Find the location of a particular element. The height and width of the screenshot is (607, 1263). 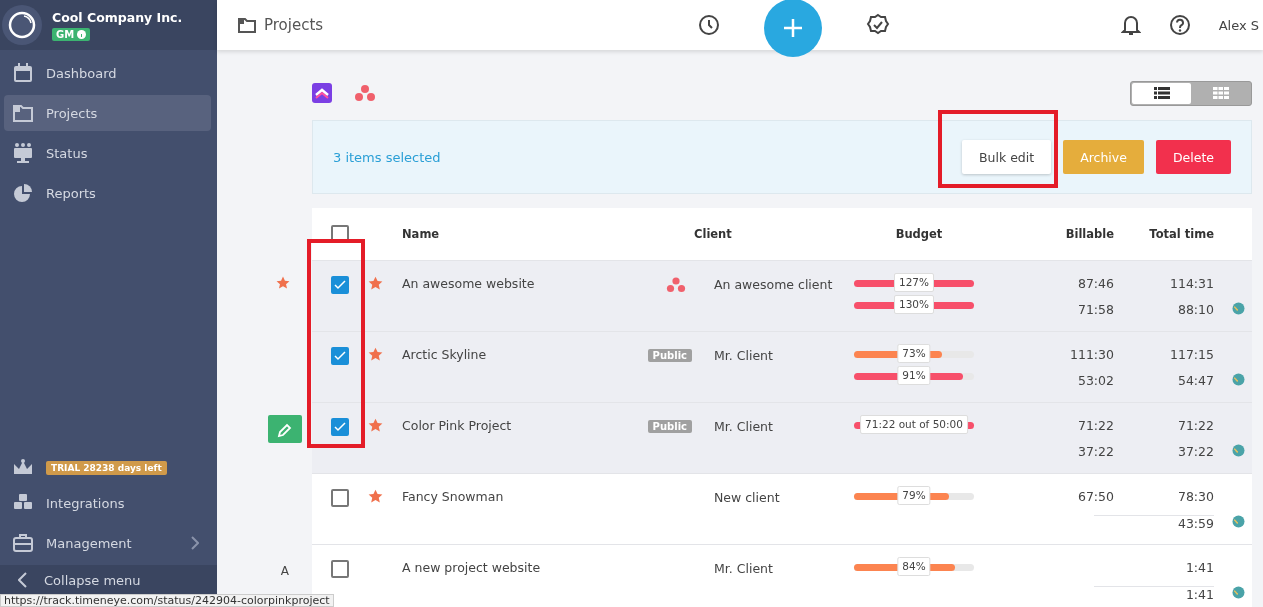

crown-icon is located at coordinates (23, 468).